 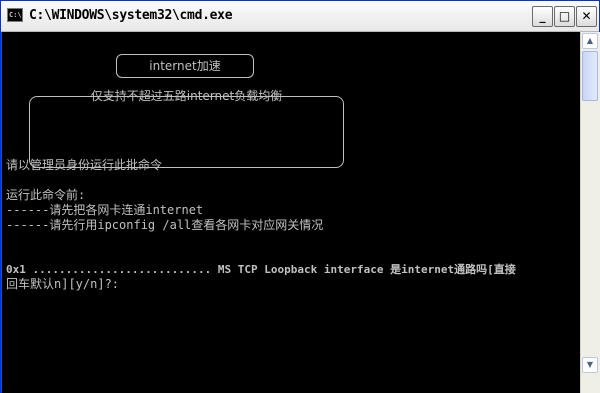 I want to click on vertical-scrollbar: ▲ ▼, so click(x=590, y=212).